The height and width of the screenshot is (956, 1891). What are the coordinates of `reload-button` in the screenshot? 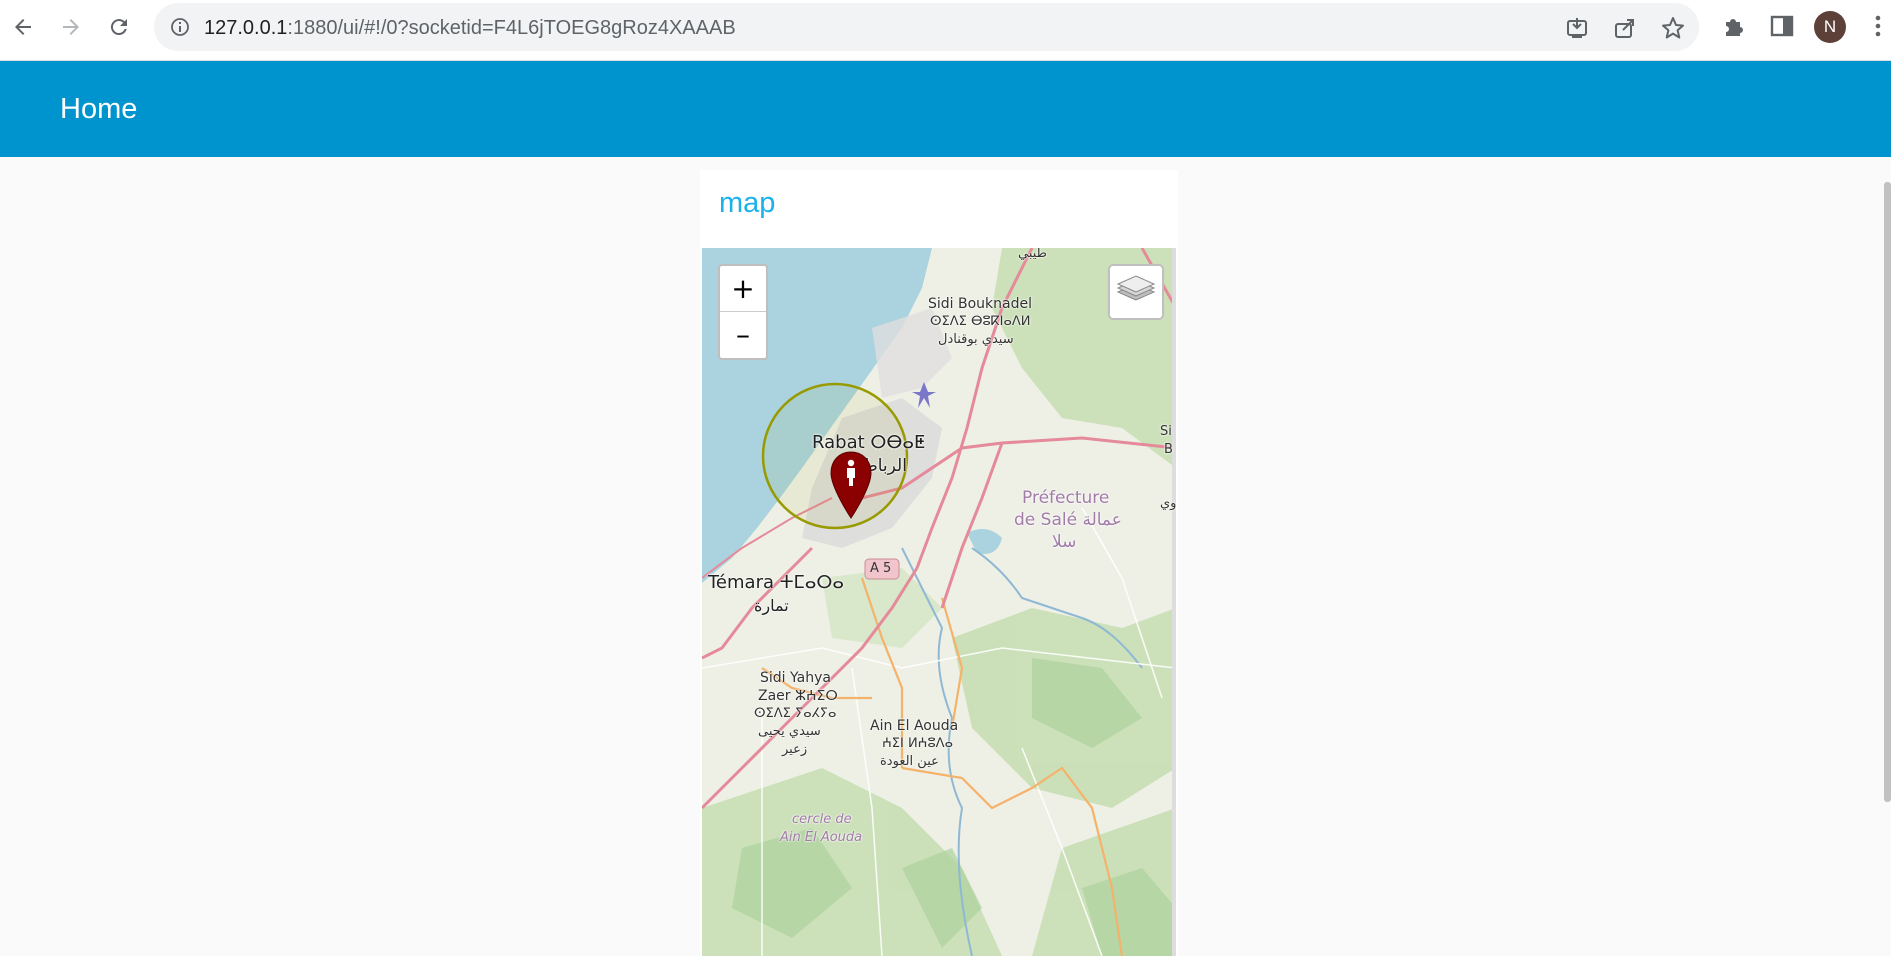 It's located at (119, 27).